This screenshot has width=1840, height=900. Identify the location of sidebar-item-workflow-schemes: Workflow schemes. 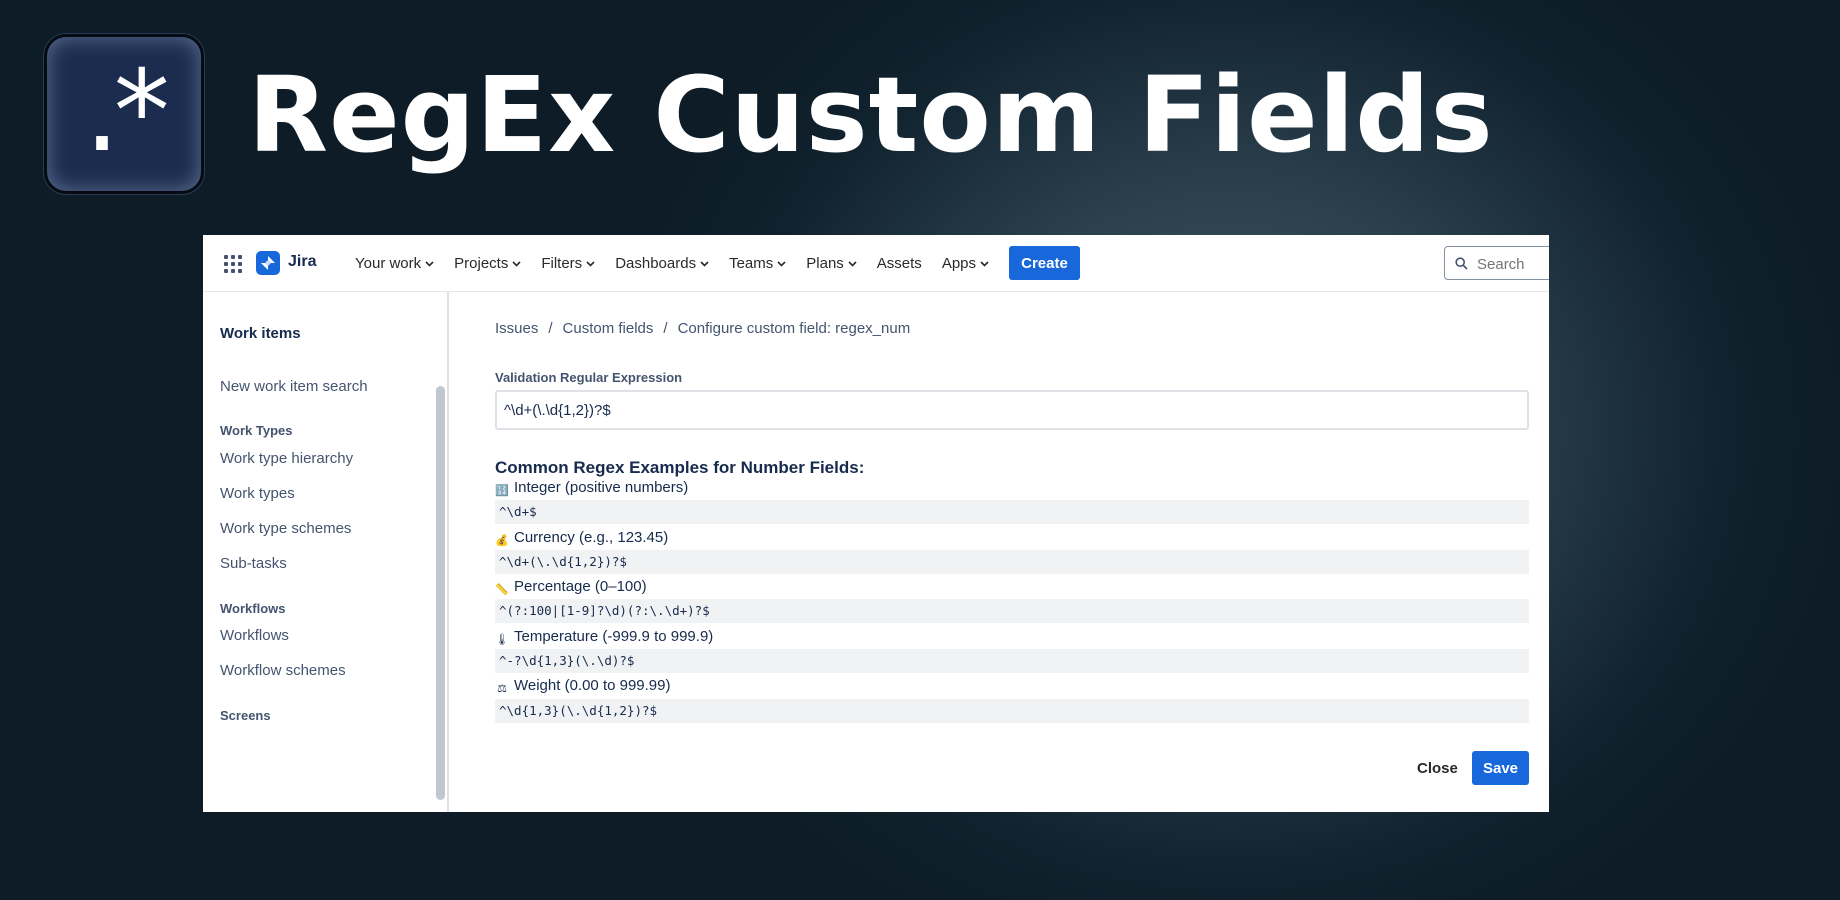
(283, 670).